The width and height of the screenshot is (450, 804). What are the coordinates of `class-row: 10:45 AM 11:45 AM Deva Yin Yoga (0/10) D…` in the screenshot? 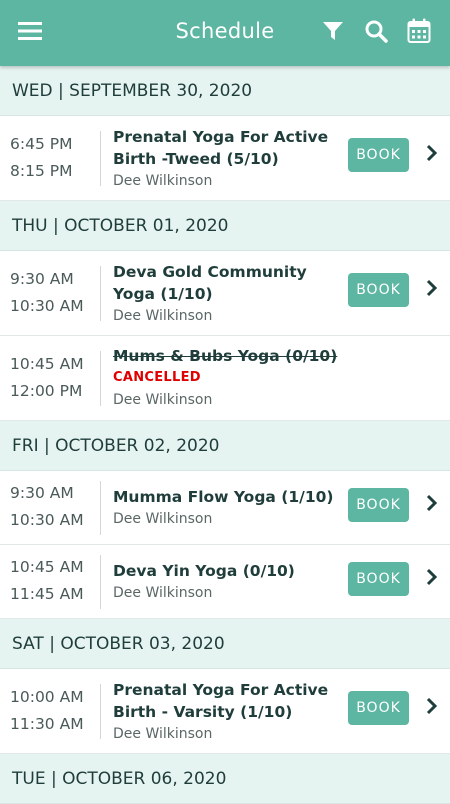 It's located at (225, 582).